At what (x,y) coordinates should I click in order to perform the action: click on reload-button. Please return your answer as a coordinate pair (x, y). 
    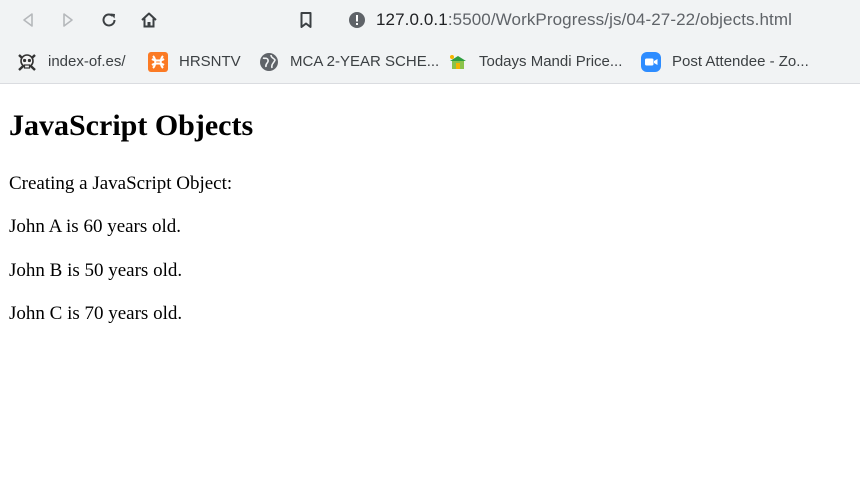
    Looking at the image, I should click on (109, 20).